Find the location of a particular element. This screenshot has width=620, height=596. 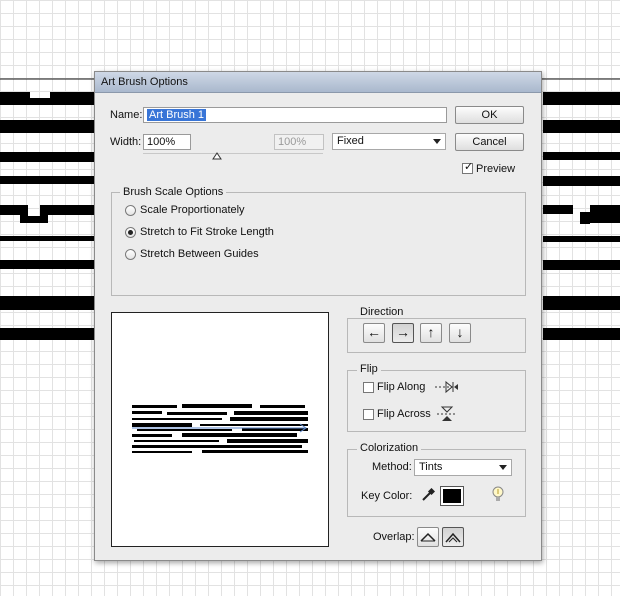

direction-up-button: ↑ is located at coordinates (431, 333).